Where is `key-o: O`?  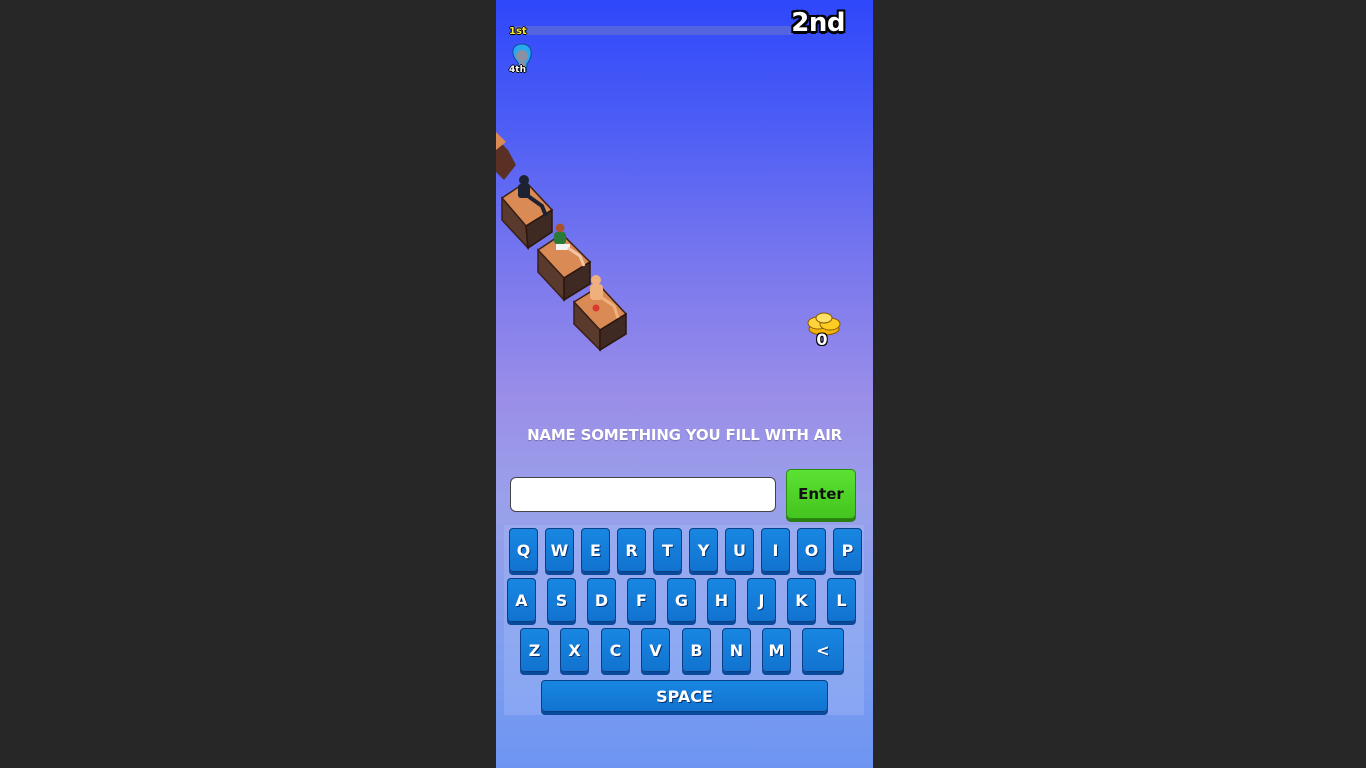 key-o: O is located at coordinates (811, 550).